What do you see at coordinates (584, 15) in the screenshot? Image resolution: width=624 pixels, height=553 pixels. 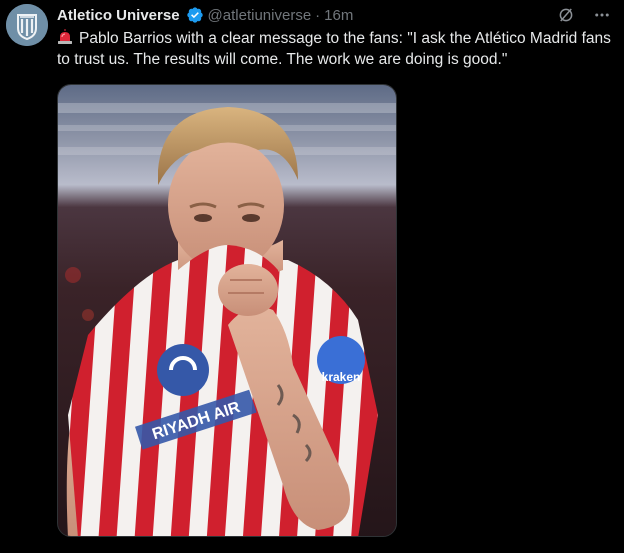 I see `header-actions` at bounding box center [584, 15].